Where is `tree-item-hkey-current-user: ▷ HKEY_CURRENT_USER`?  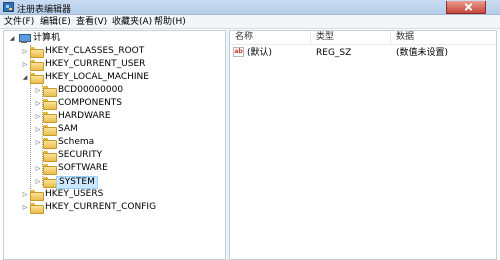 tree-item-hkey-current-user: ▷ HKEY_CURRENT_USER is located at coordinates (114, 64).